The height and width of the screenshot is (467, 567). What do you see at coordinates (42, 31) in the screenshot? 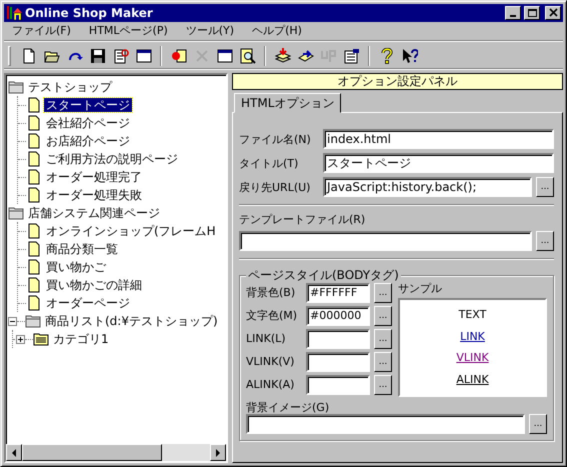
I see `menu-item: ファイル(F)` at bounding box center [42, 31].